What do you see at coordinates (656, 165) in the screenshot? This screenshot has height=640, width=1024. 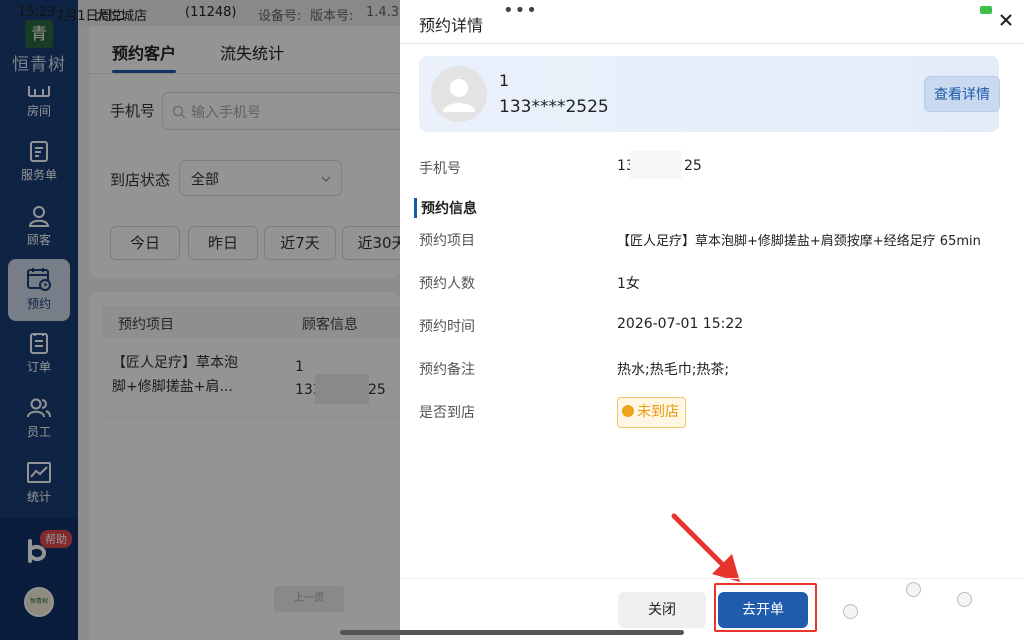 I see `phone-mask` at bounding box center [656, 165].